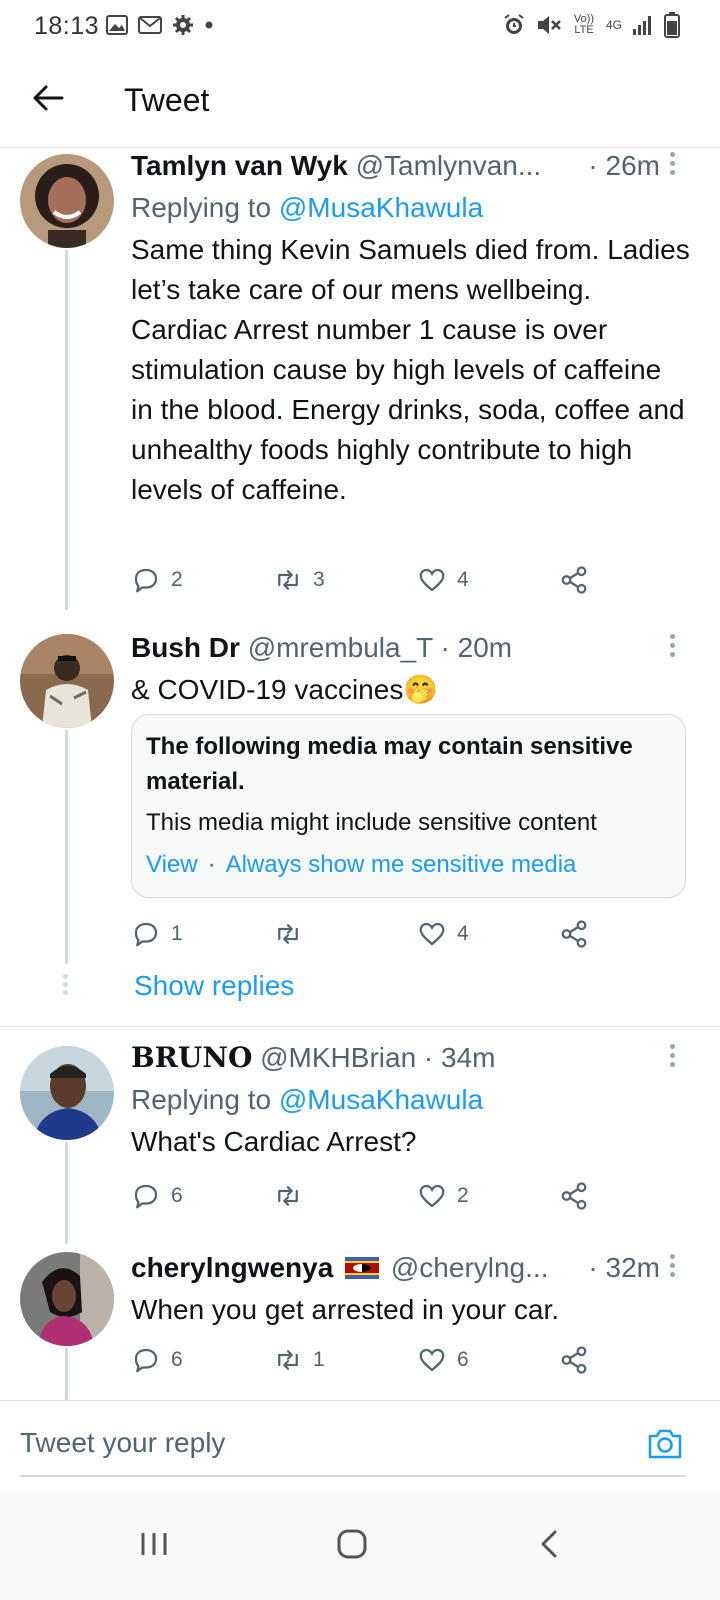 The height and width of the screenshot is (1600, 720). Describe the element at coordinates (353, 1476) in the screenshot. I see `reply-underline` at that location.